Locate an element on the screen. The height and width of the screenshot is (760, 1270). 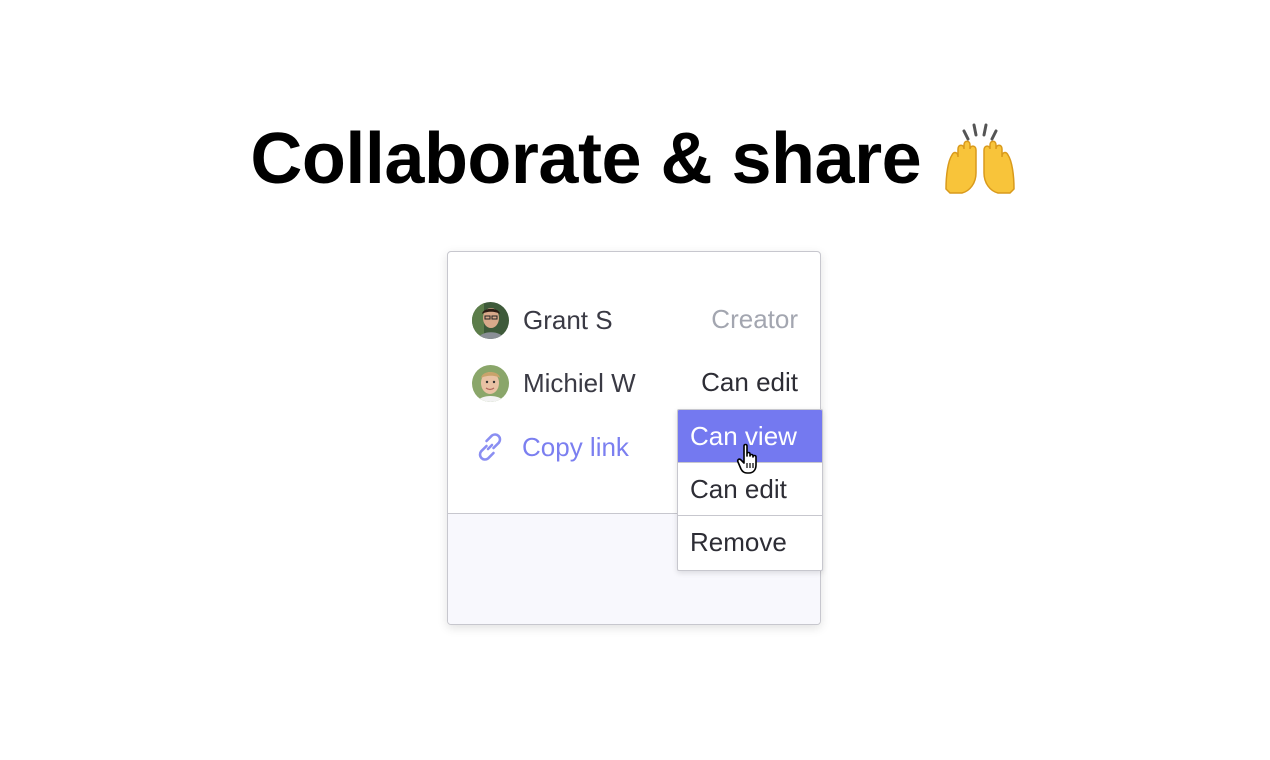
headline: Collaborate & share is located at coordinates (635, 159).